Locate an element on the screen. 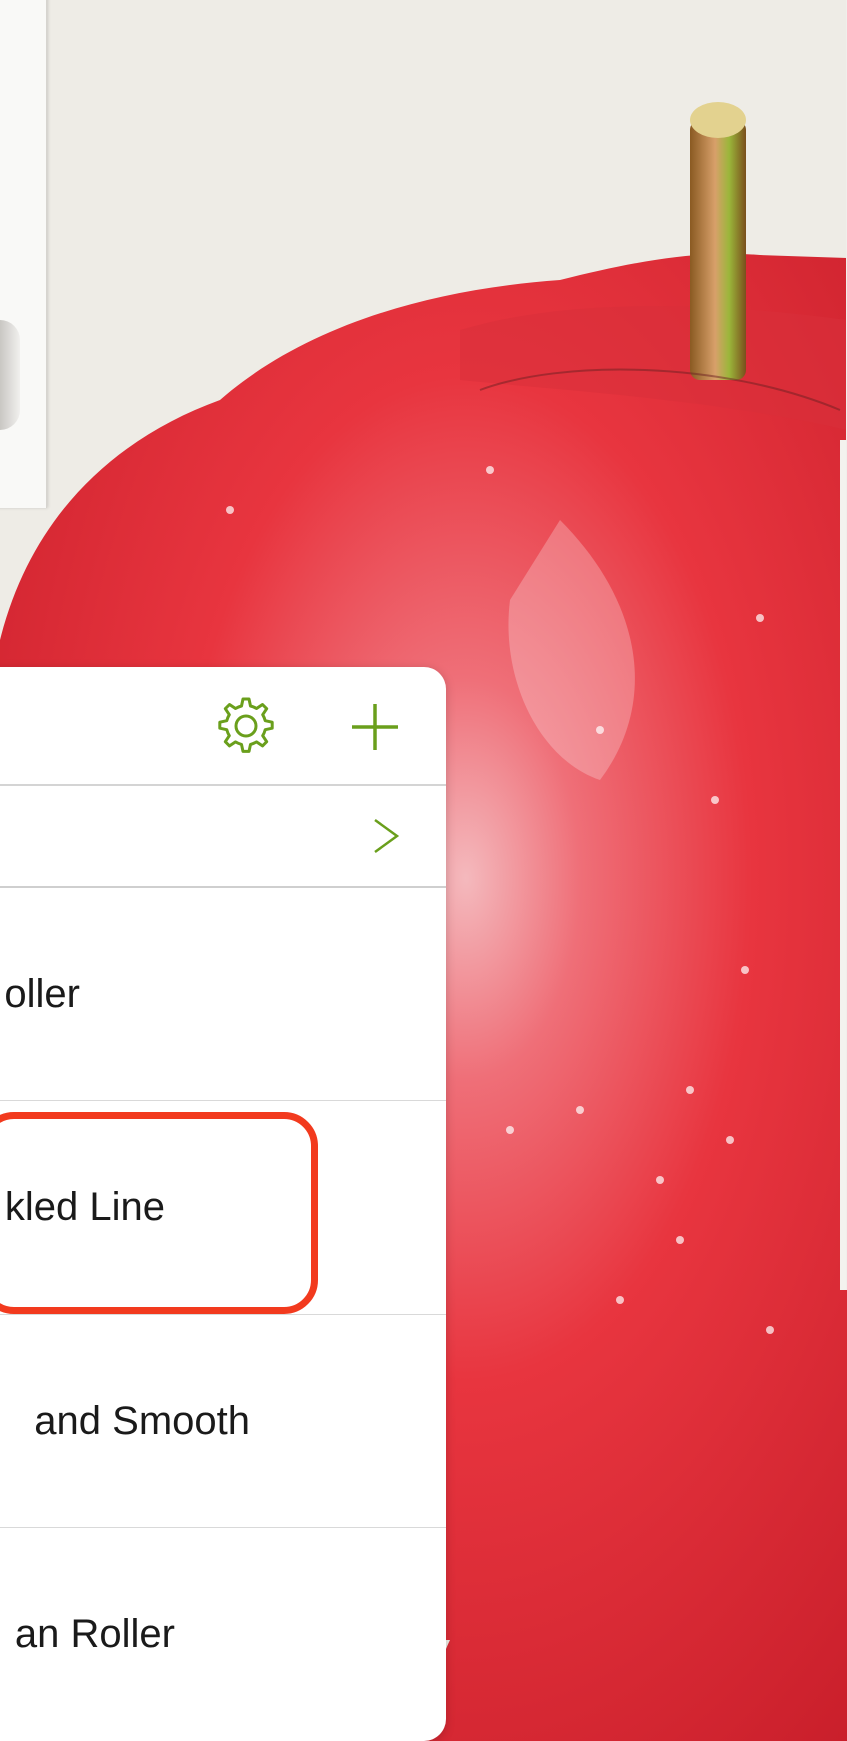  brush-category-row is located at coordinates (223, 837).